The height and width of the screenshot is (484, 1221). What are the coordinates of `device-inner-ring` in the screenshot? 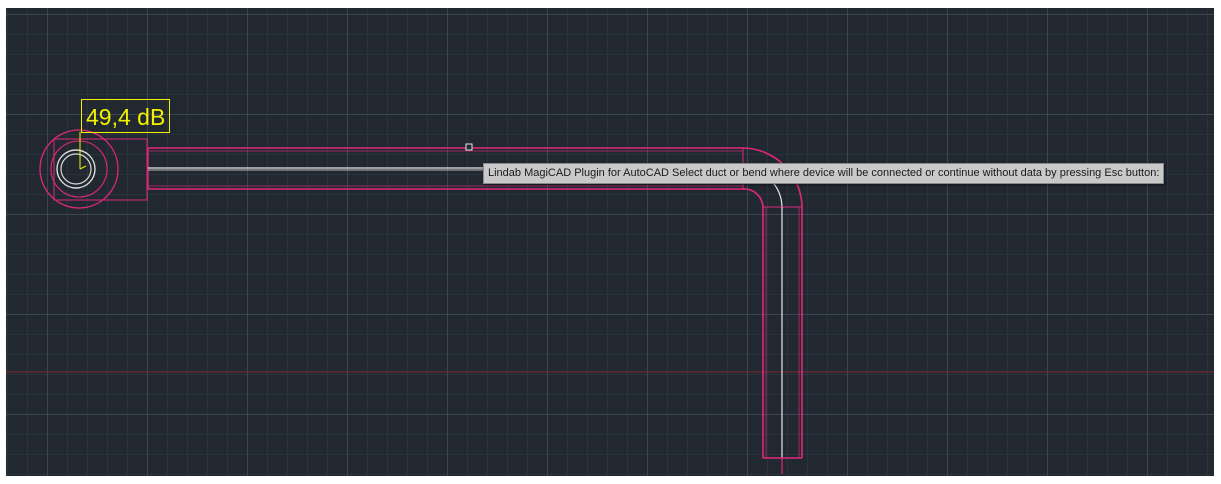 It's located at (76, 169).